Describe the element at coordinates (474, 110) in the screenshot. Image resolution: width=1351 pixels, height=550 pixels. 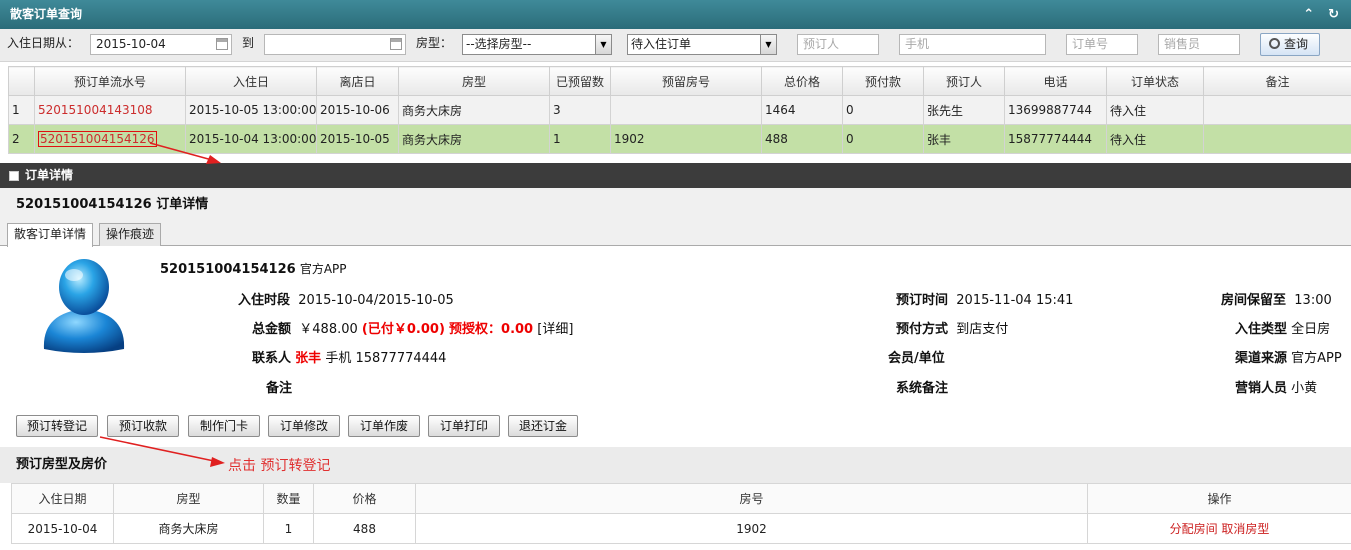
I see `cell: 商务大床房` at that location.